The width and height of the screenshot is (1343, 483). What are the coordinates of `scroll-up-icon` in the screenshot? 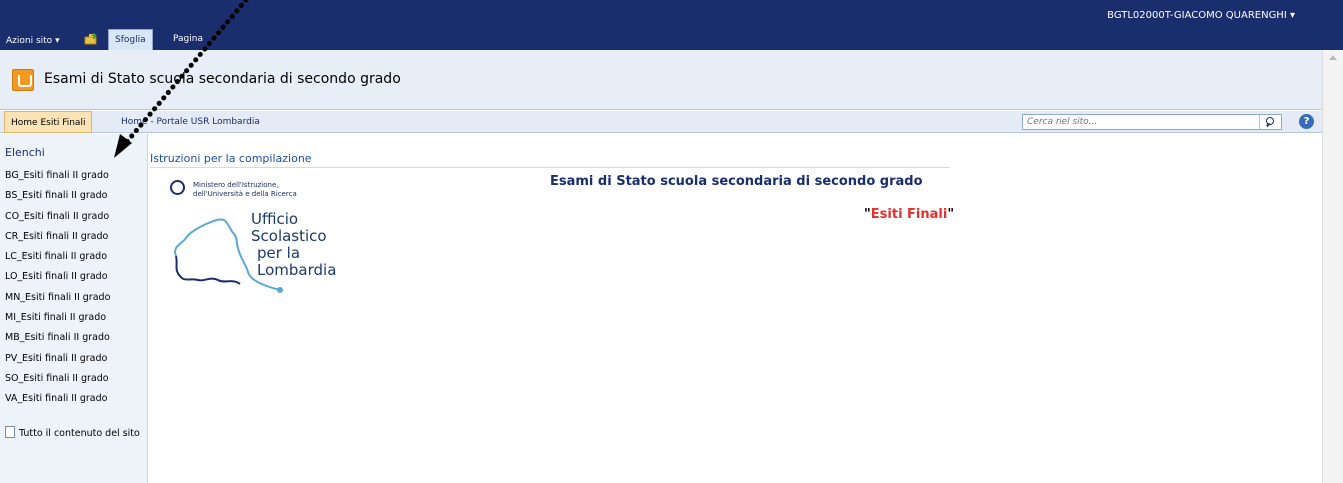 It's located at (1333, 57).